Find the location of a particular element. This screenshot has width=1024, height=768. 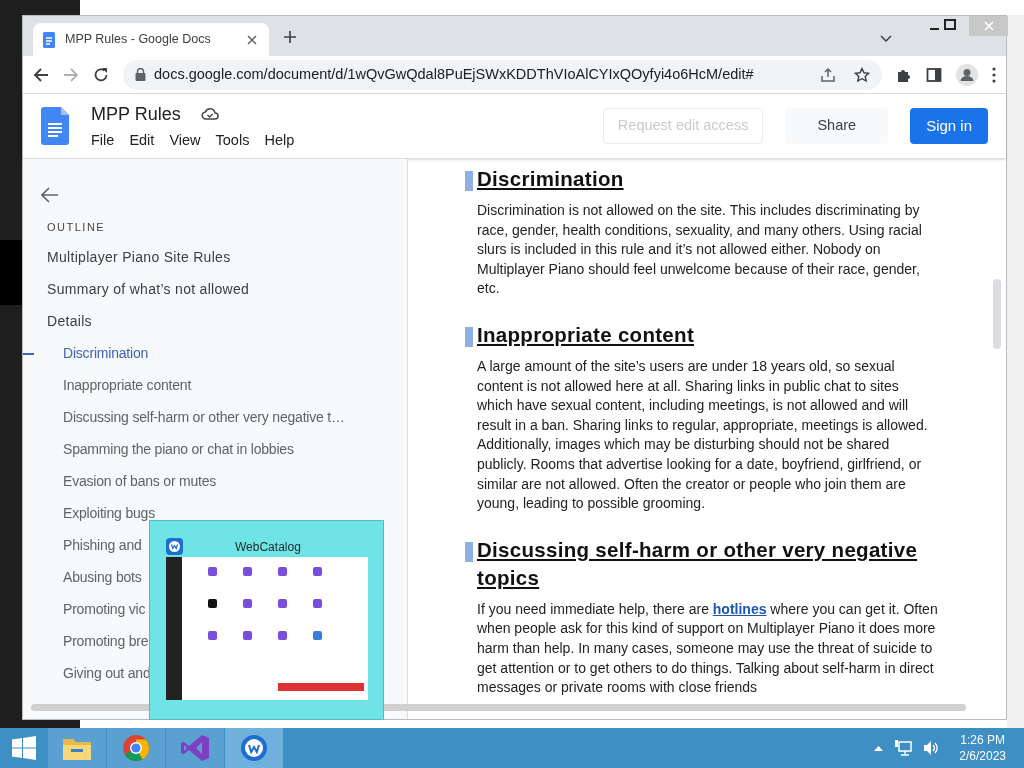

menu-item: Edit is located at coordinates (142, 140).